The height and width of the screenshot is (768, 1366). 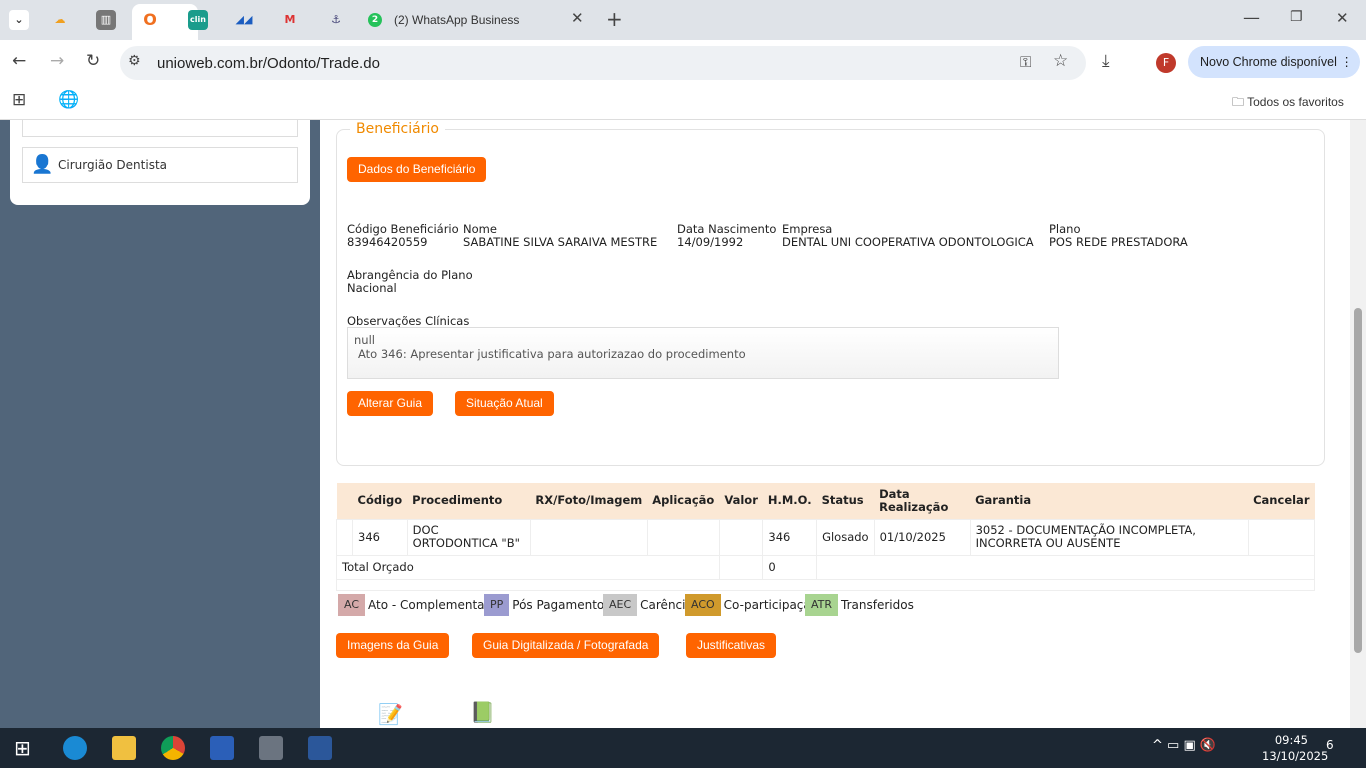 I want to click on sidebar-panel: 👤 Cirurgião Dentista, so click(x=160, y=162).